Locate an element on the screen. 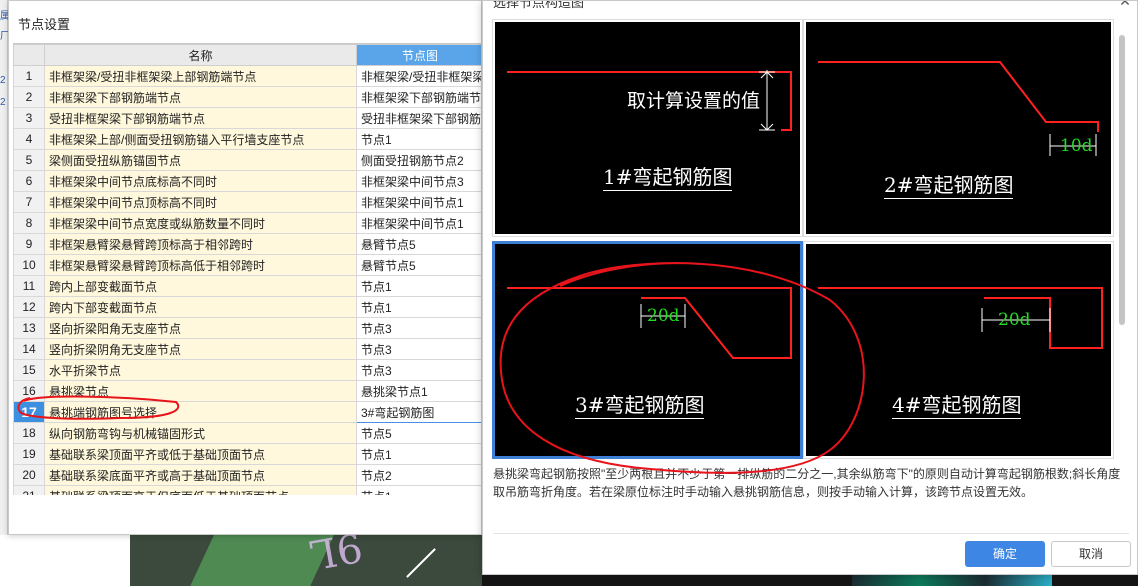 This screenshot has height=586, width=1138. drawing-tile-2: 10d 2#弯起钢筋图 is located at coordinates (958, 128).